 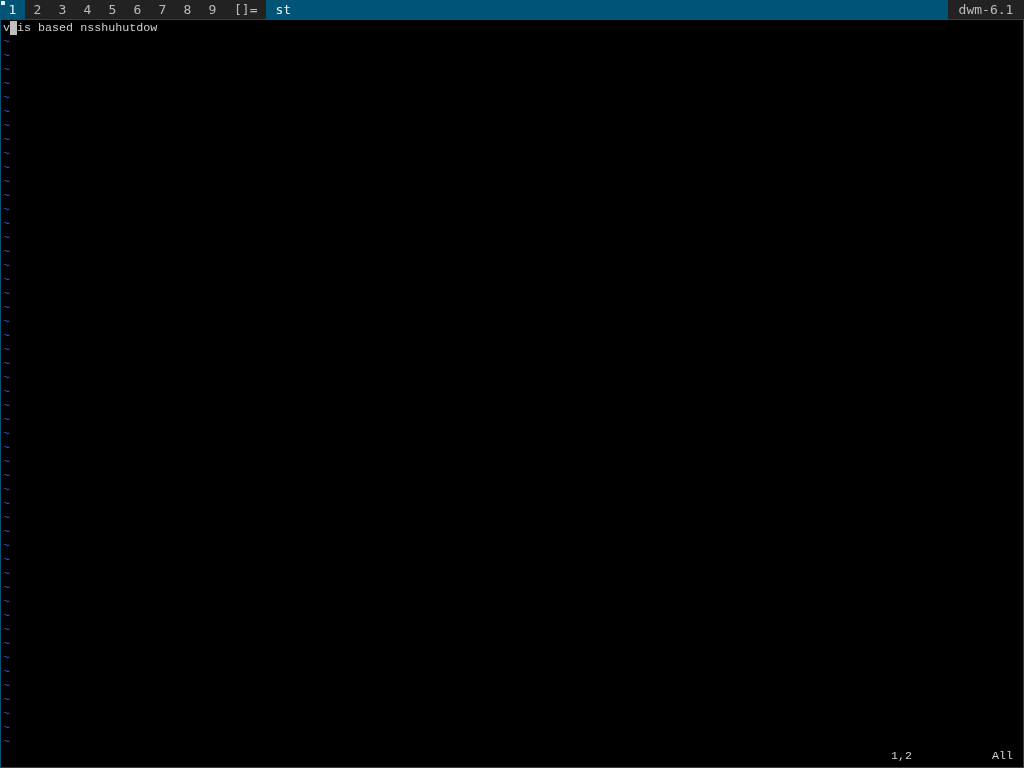 I want to click on workspace-tag: 3, so click(x=62, y=9).